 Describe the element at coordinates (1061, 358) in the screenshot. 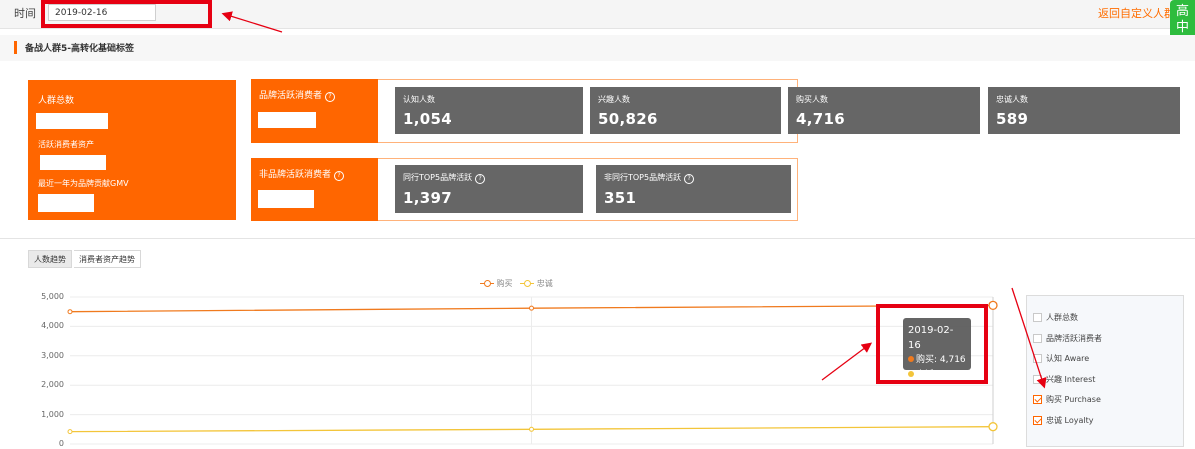

I see `filter-aware: 认知 Aware` at that location.